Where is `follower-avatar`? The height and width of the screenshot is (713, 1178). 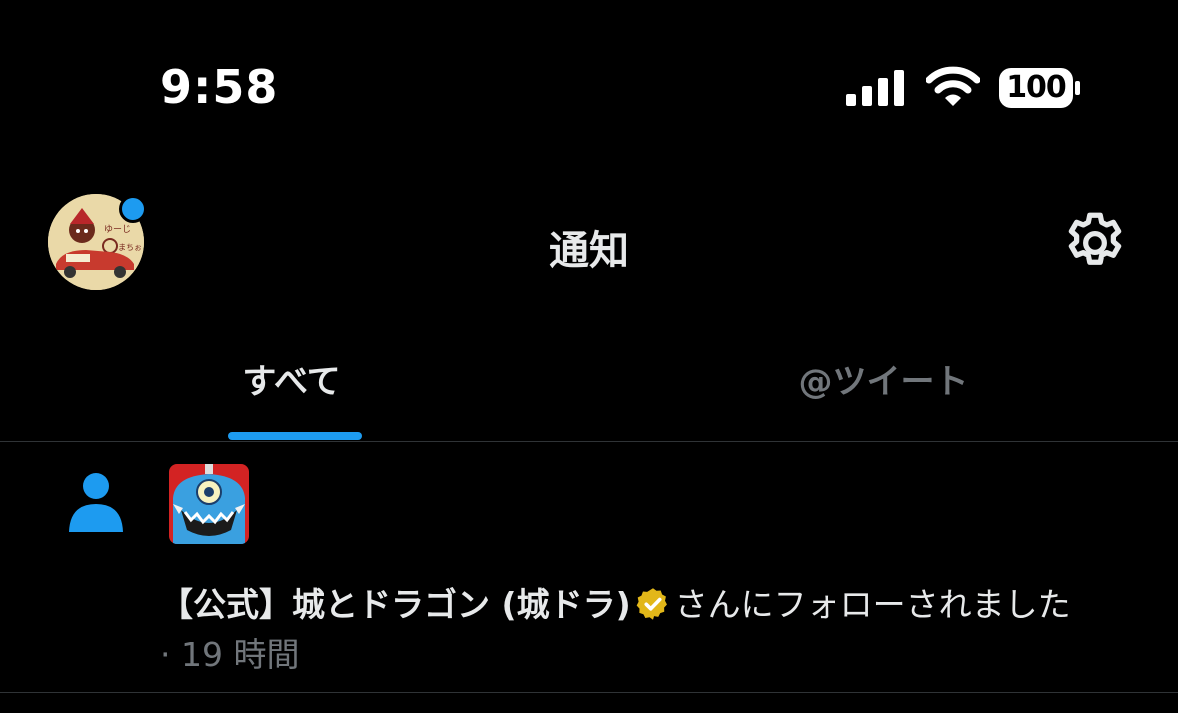 follower-avatar is located at coordinates (209, 504).